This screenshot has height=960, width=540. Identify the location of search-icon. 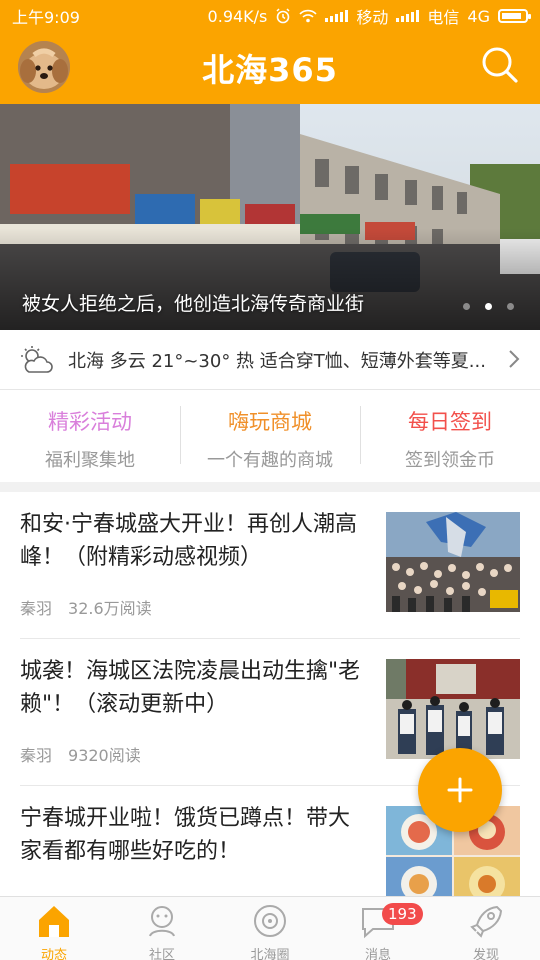
(500, 65).